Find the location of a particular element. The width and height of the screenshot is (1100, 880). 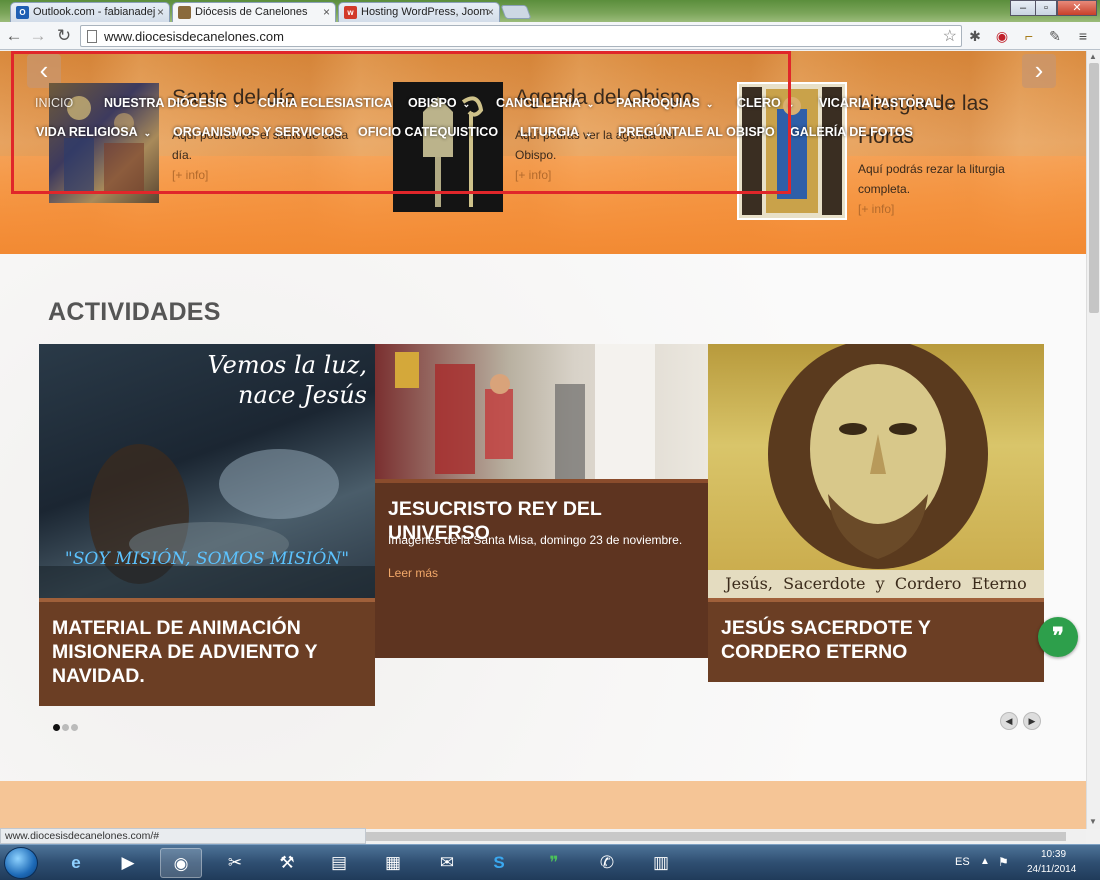

menu-preguntale-obispo: PREGÚNTALE AL OBISPO is located at coordinates (696, 132).